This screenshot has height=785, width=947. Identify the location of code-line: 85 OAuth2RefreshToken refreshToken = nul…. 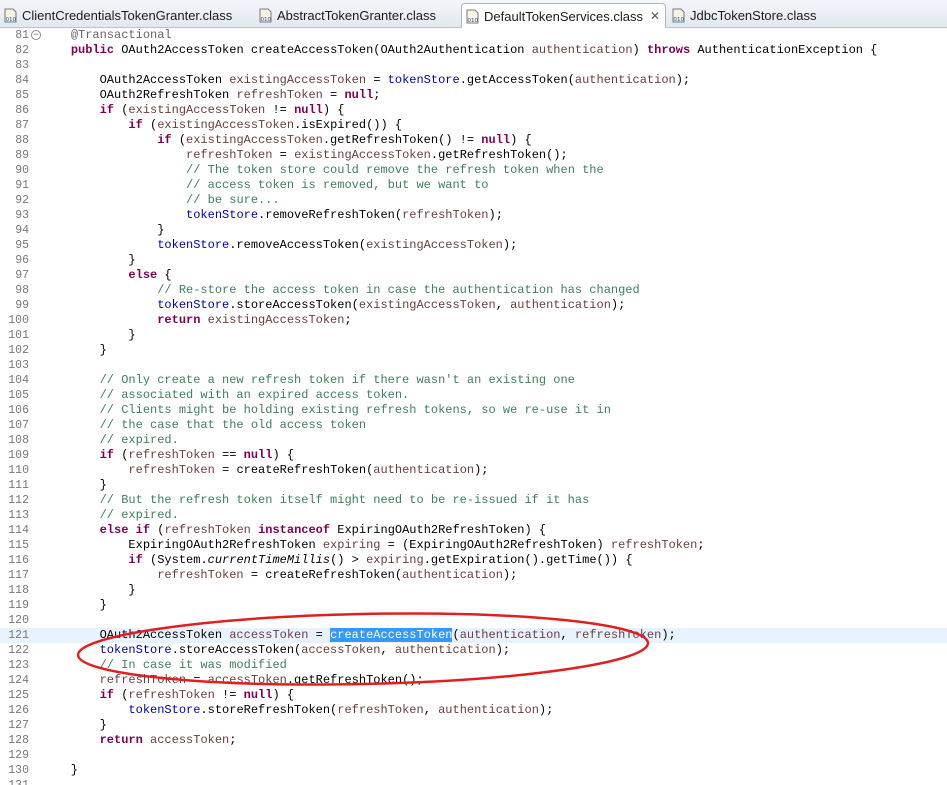
(473, 95).